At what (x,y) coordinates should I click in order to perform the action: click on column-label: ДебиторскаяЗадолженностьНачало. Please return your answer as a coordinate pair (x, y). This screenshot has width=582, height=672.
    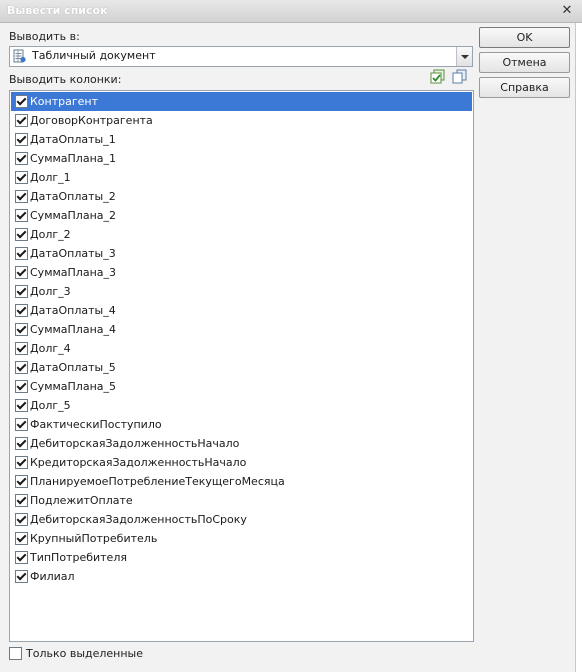
    Looking at the image, I should click on (135, 443).